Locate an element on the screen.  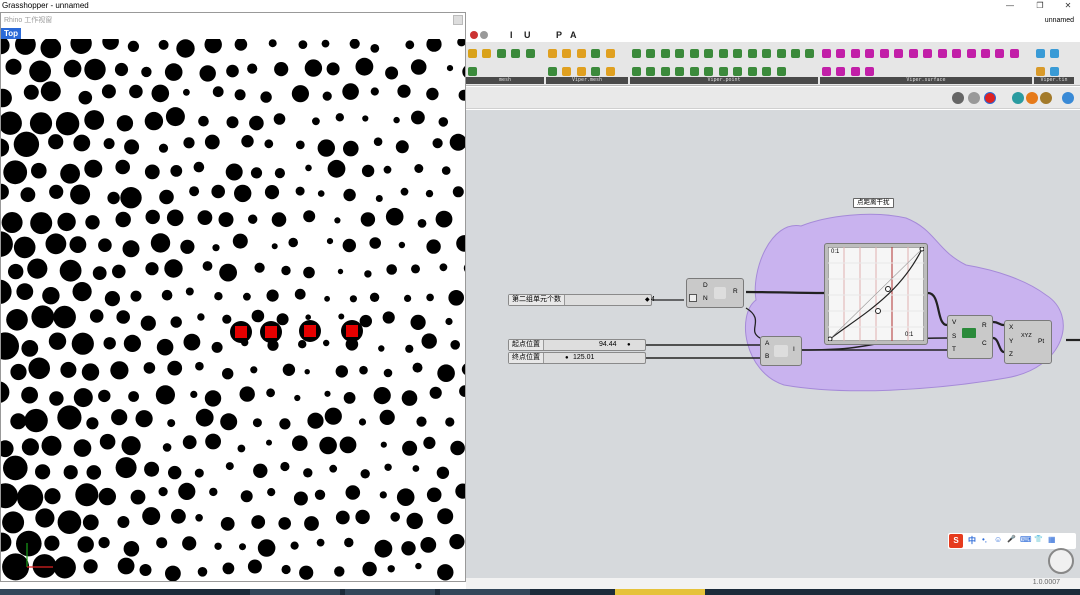
port-b: B is located at coordinates (767, 356).